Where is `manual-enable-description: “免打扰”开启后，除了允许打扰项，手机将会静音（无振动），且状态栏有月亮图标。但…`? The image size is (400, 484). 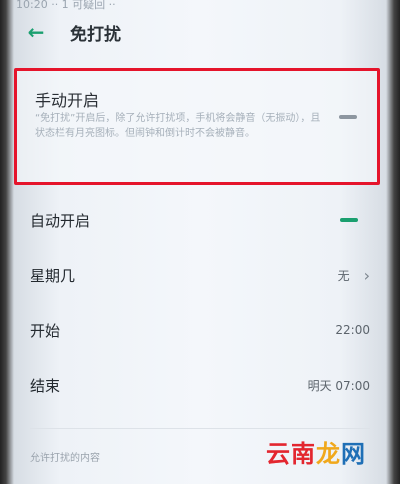 manual-enable-description: “免打扰”开启后，除了允许打扰项，手机将会静音（无振动），且状态栏有月亮图标。但… is located at coordinates (178, 126).